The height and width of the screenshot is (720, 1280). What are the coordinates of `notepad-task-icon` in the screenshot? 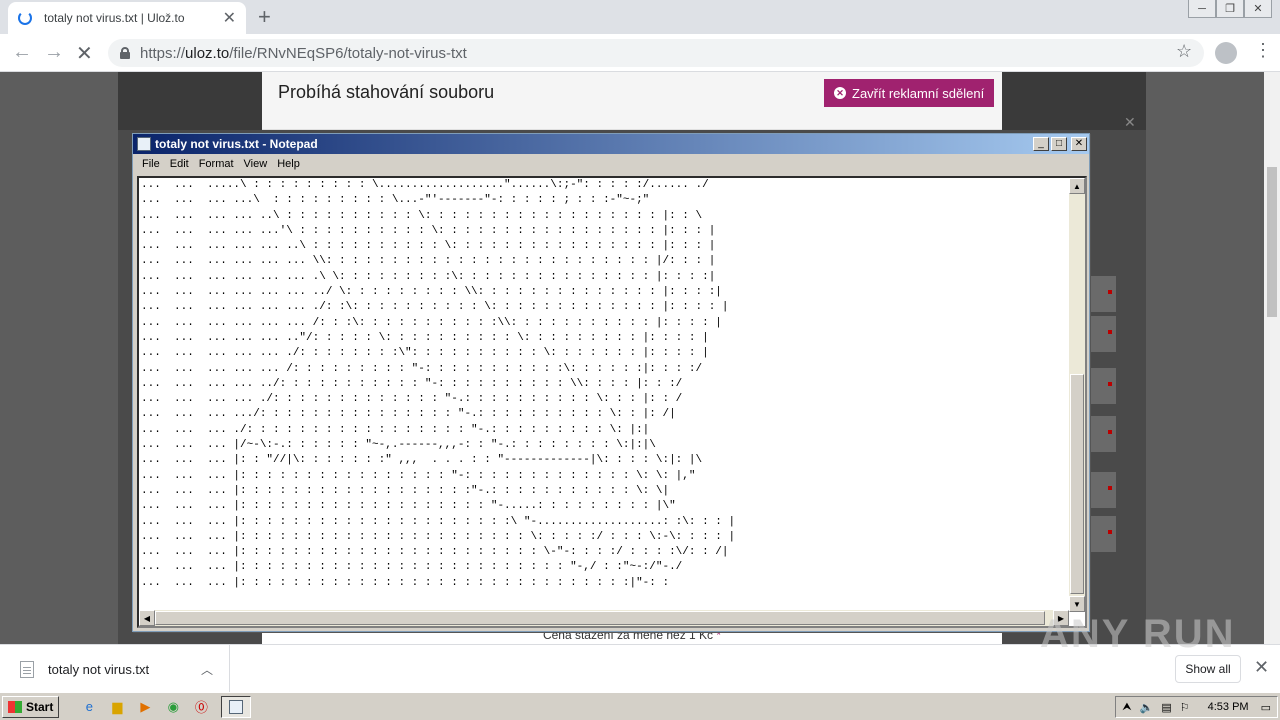 It's located at (236, 706).